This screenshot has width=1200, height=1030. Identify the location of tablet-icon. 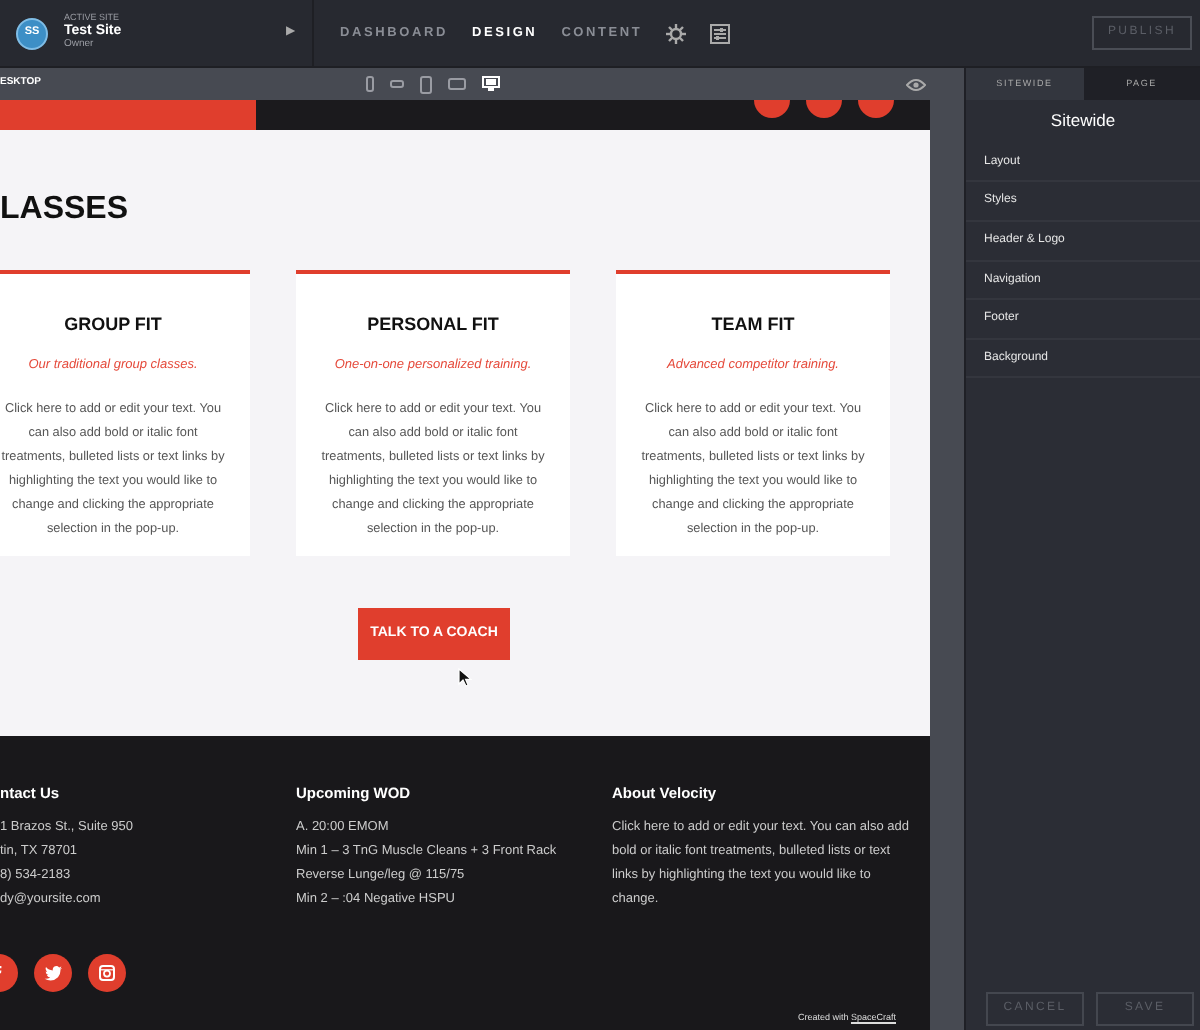
(426, 84).